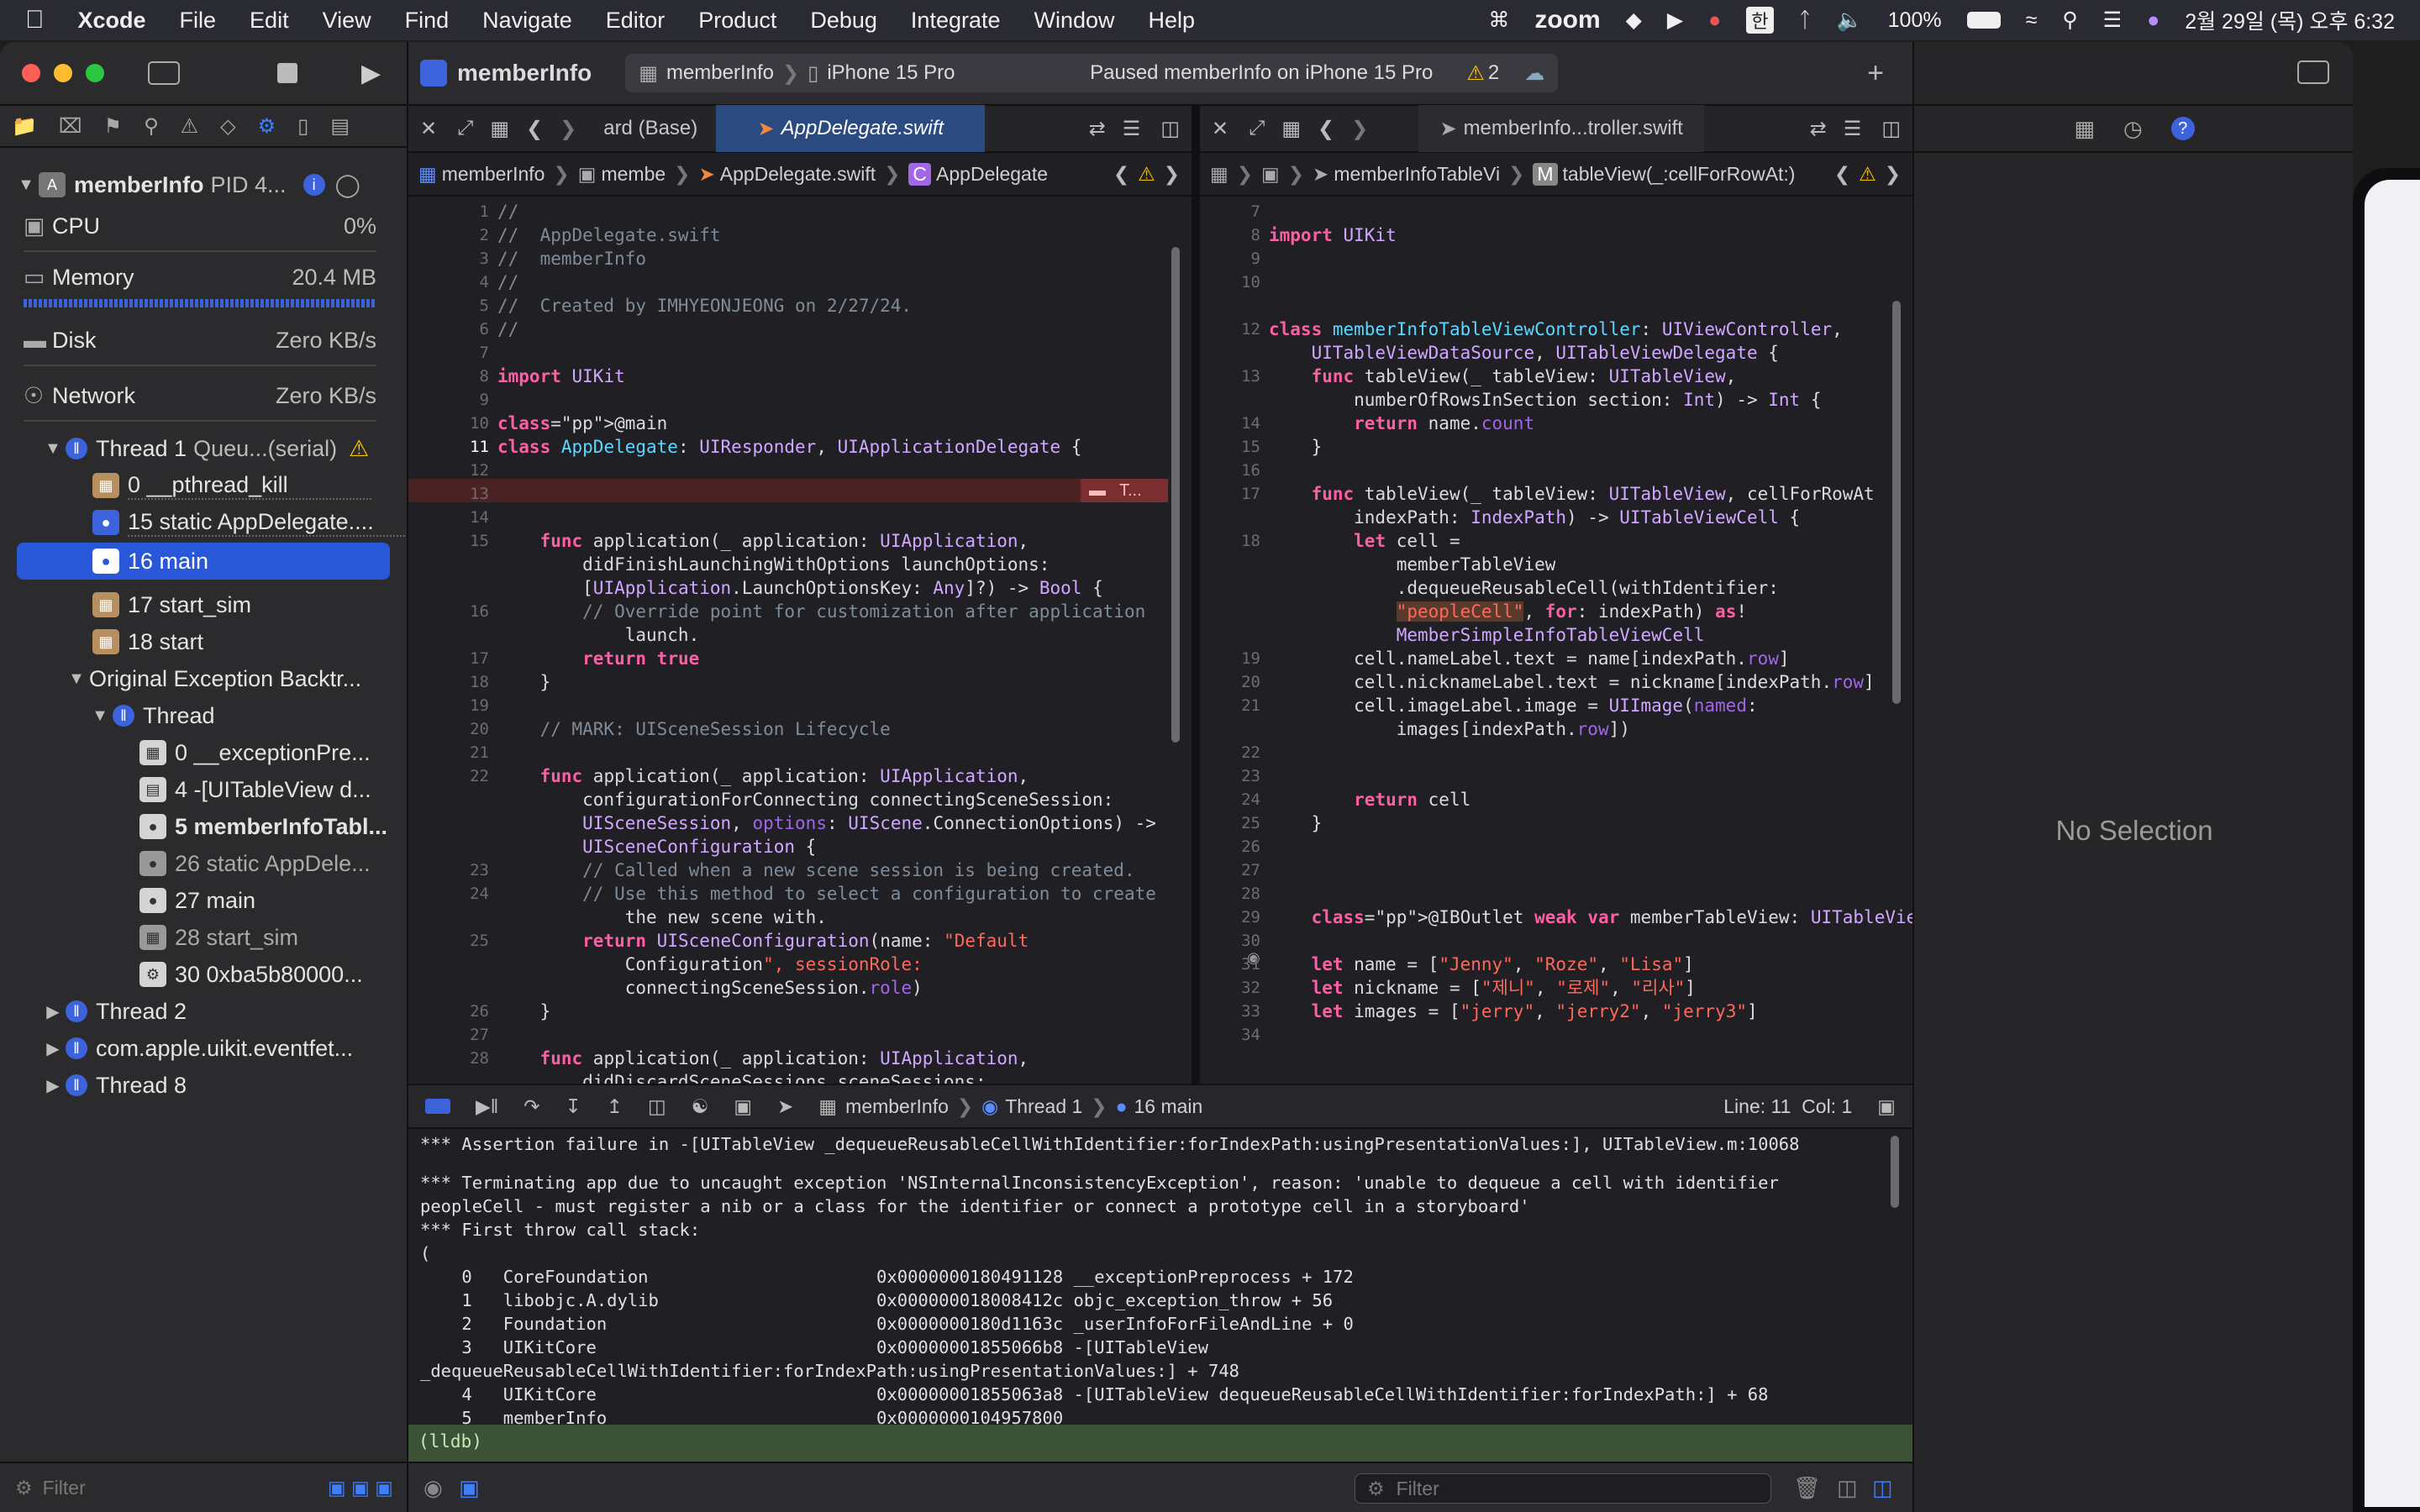  I want to click on line-number: 16, so click(1235, 470).